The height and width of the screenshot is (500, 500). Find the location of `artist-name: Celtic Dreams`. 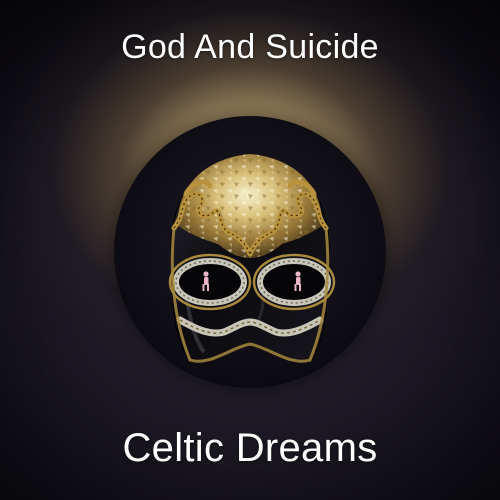

artist-name: Celtic Dreams is located at coordinates (250, 448).